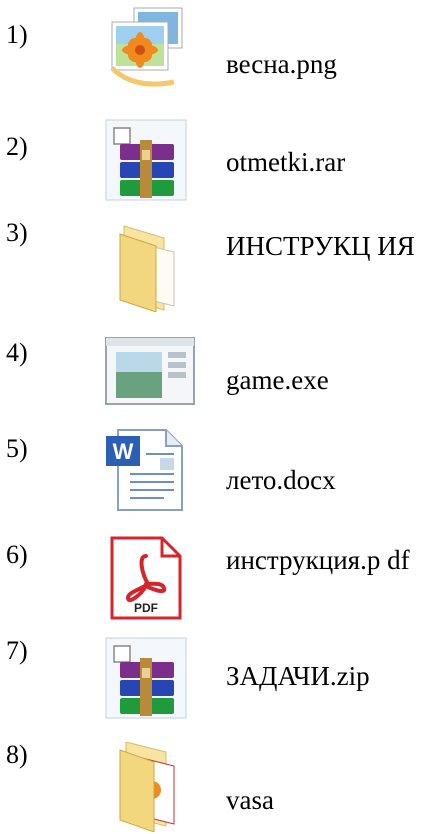 The height and width of the screenshot is (834, 446). What do you see at coordinates (146, 267) in the screenshot?
I see `folder-icon` at bounding box center [146, 267].